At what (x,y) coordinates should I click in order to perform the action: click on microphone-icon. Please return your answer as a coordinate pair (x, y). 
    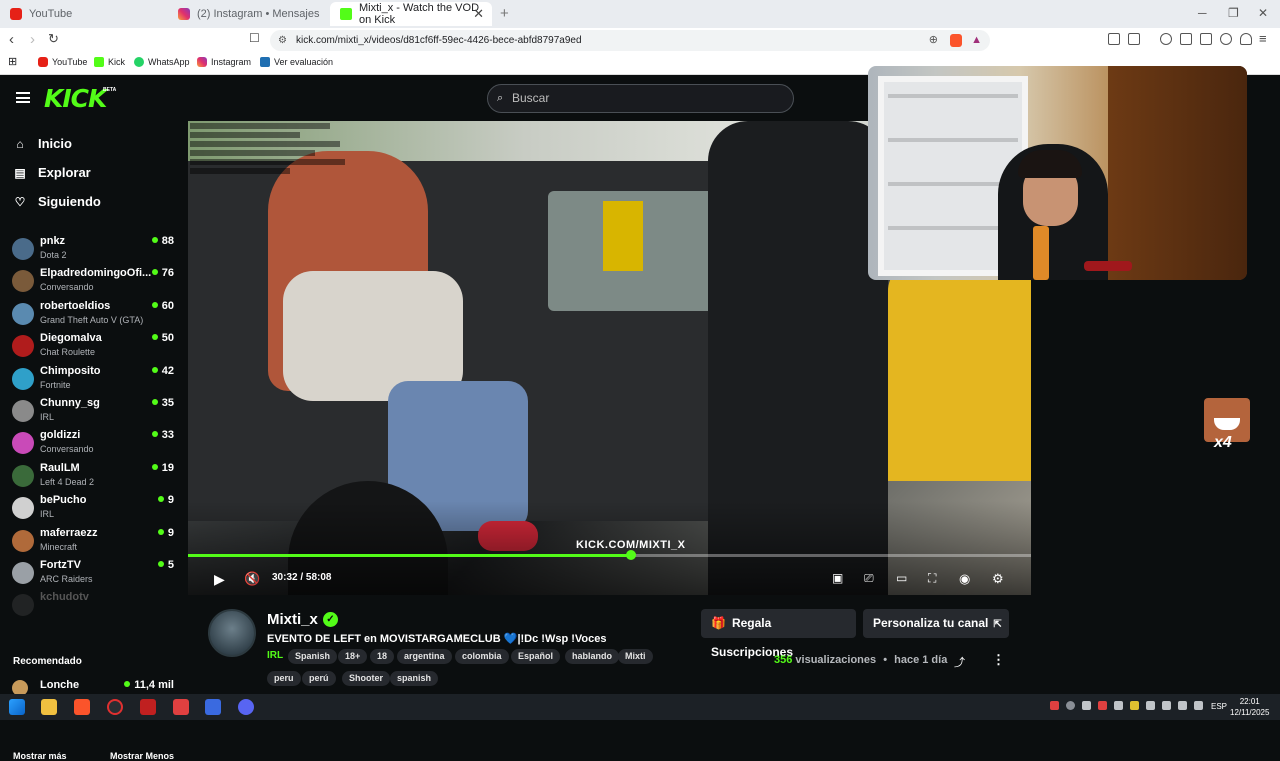
    Looking at the image, I should click on (1086, 705).